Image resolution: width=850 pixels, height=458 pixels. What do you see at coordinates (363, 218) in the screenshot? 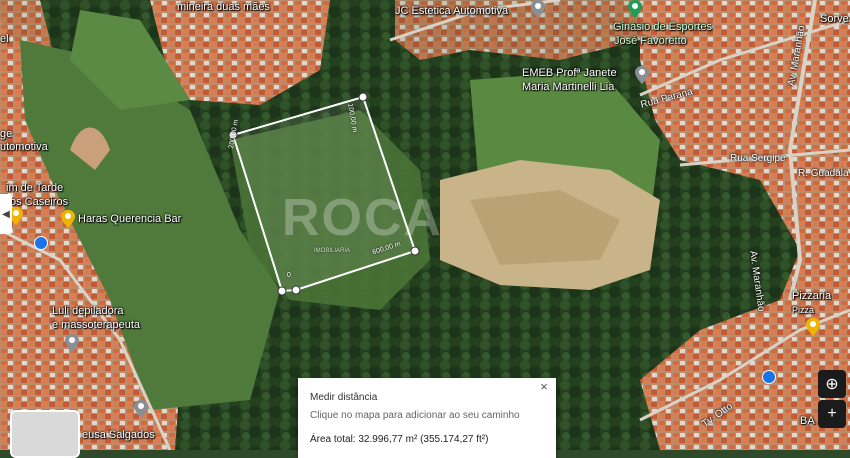
I see `watermark-logo: ROCA` at bounding box center [363, 218].